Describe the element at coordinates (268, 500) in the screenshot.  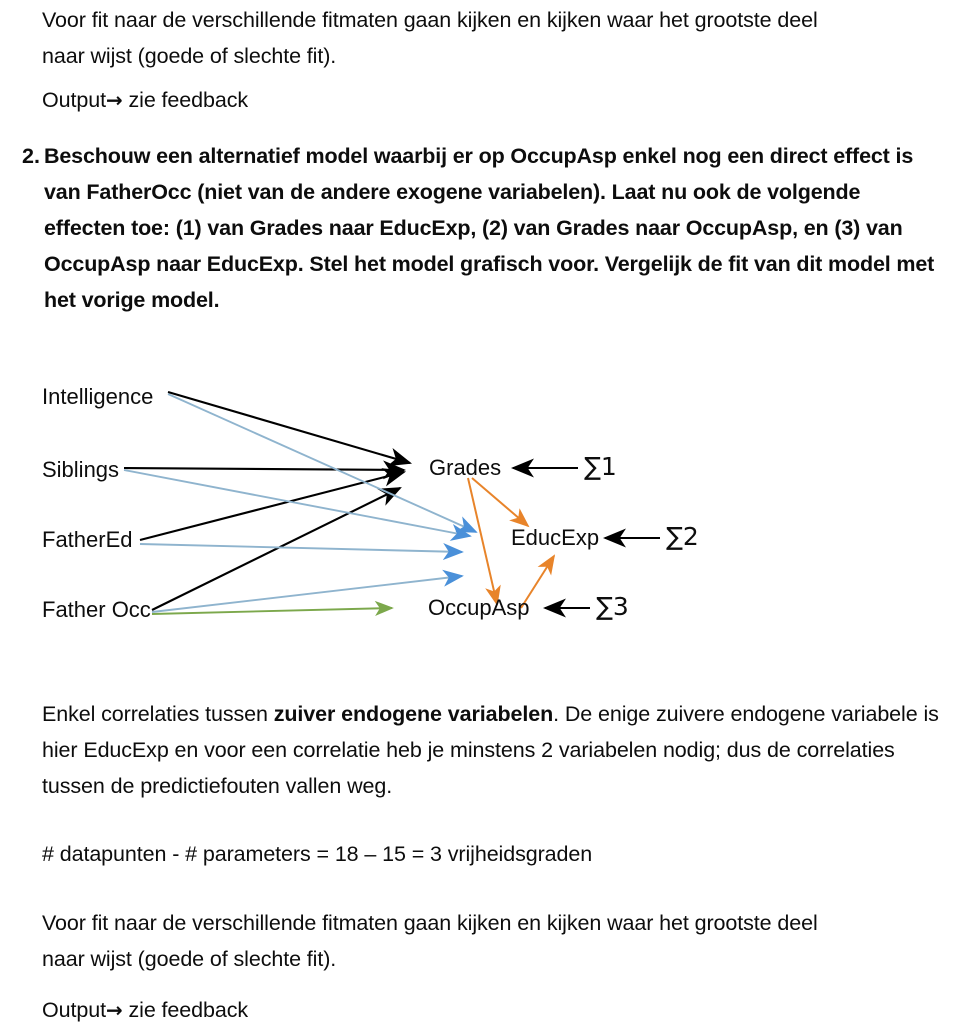
I see `edges-to-grades` at that location.